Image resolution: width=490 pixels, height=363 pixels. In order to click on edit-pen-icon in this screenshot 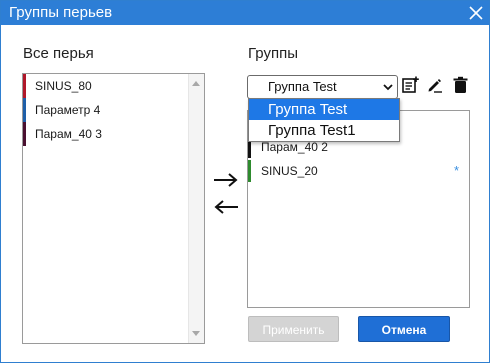, I will do `click(434, 85)`.